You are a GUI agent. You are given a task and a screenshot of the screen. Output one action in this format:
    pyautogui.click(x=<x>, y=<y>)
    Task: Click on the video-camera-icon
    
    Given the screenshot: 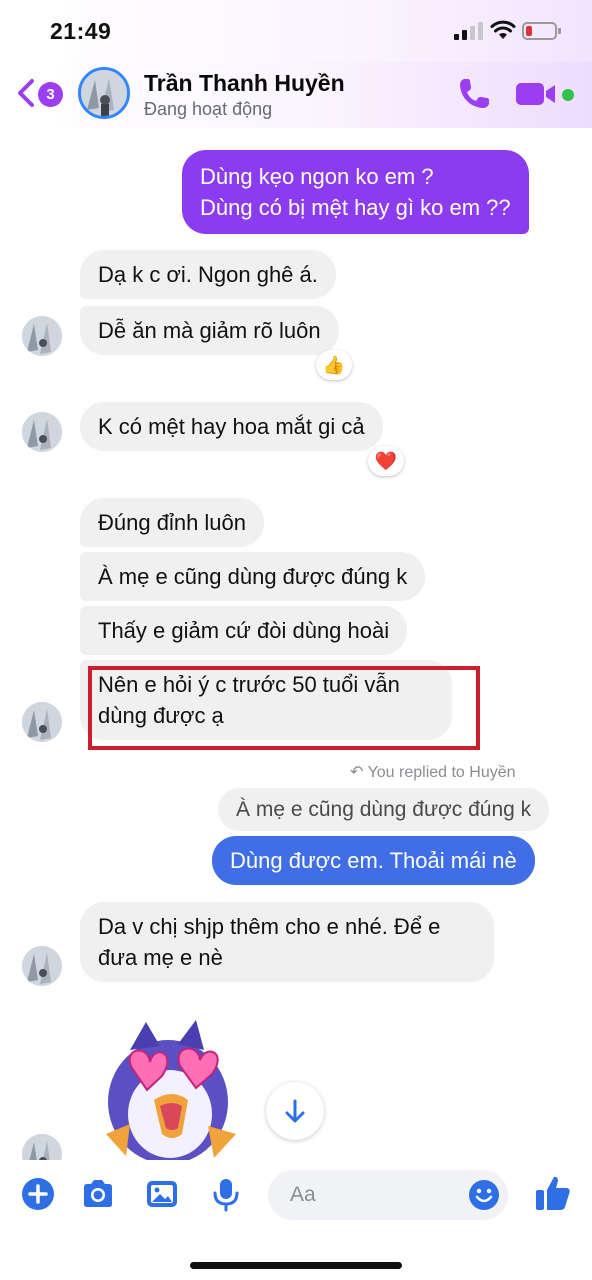 What is the action you would take?
    pyautogui.click(x=536, y=94)
    